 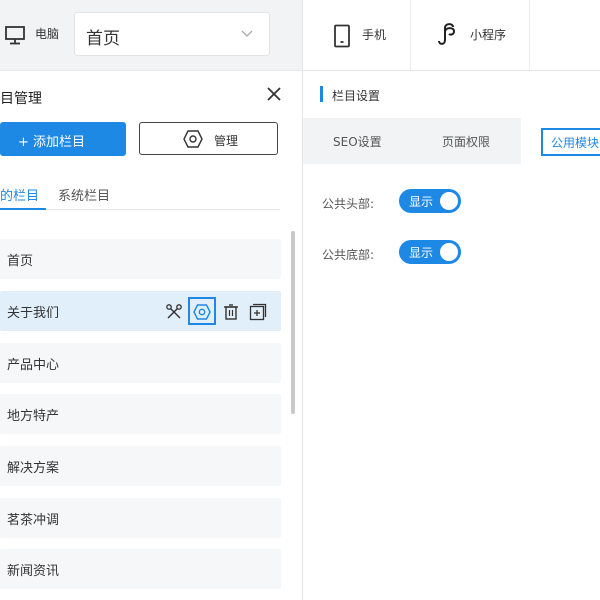 What do you see at coordinates (33, 365) in the screenshot?
I see `list-item-label: 产品中心` at bounding box center [33, 365].